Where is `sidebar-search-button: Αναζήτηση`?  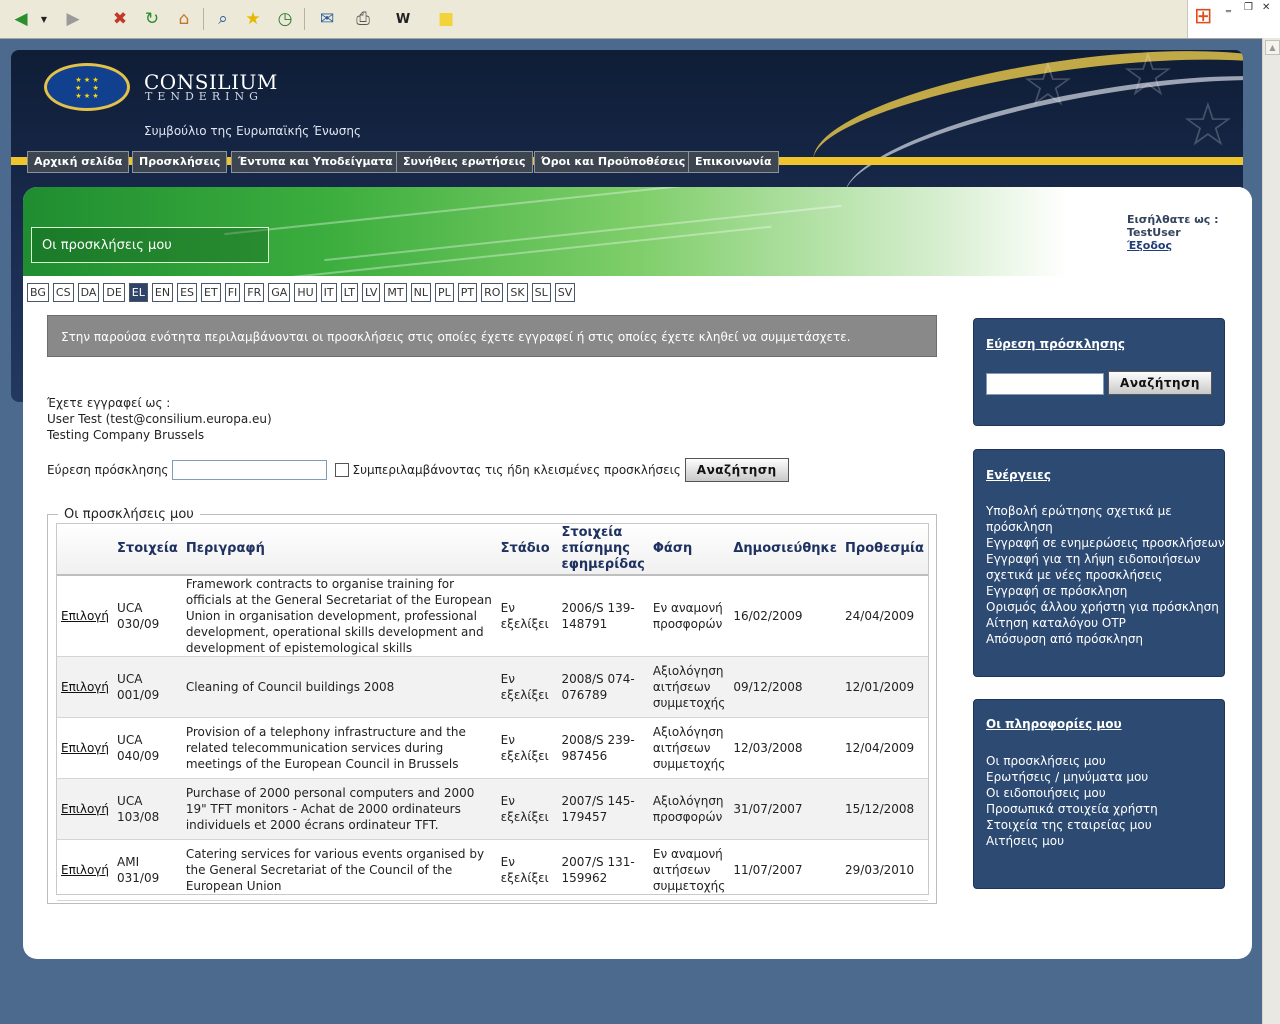 sidebar-search-button: Αναζήτηση is located at coordinates (1160, 383).